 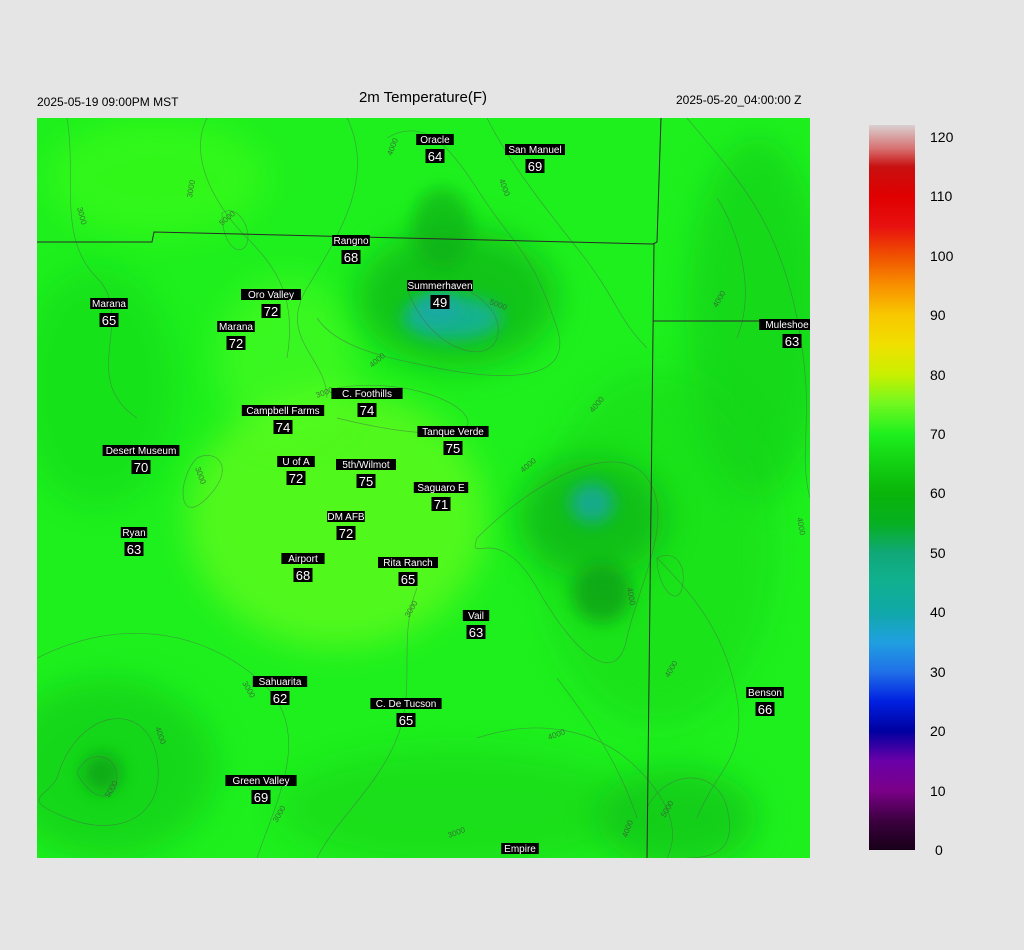 I want to click on colorbar-tick: 120, so click(x=942, y=136).